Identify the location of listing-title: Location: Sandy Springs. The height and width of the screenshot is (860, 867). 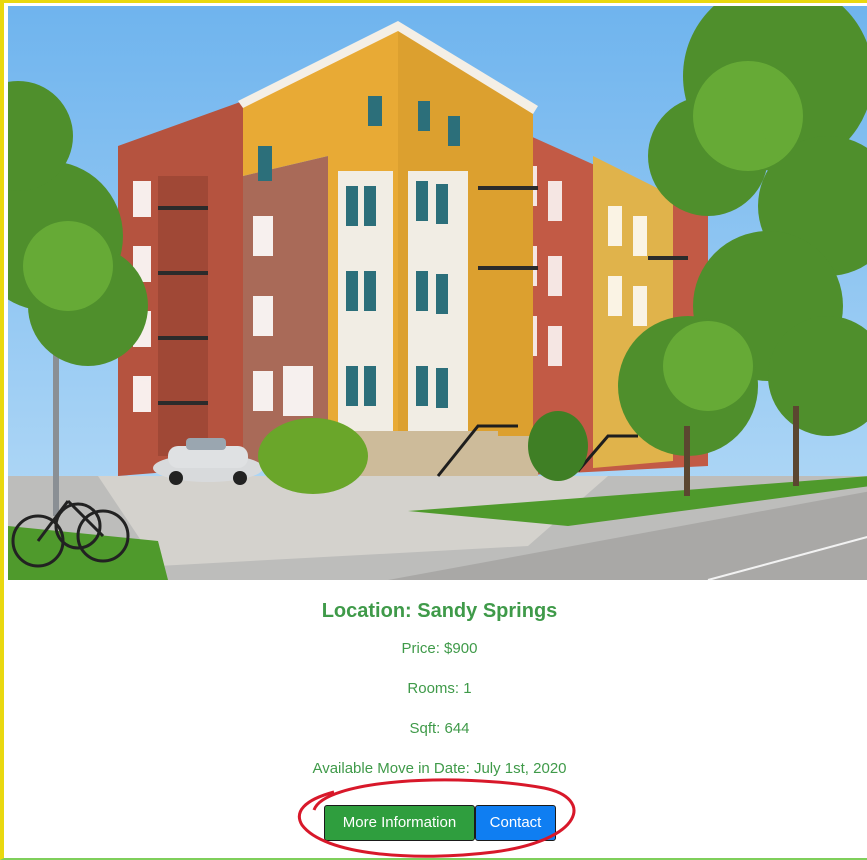
(439, 611).